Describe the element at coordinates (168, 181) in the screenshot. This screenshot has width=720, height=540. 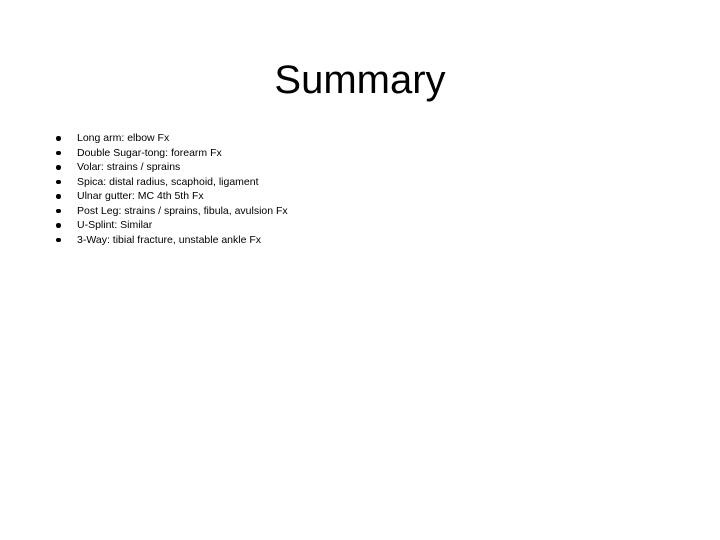
I see `list-item-label: Spica: distal radius, scaphoid, ligament` at that location.